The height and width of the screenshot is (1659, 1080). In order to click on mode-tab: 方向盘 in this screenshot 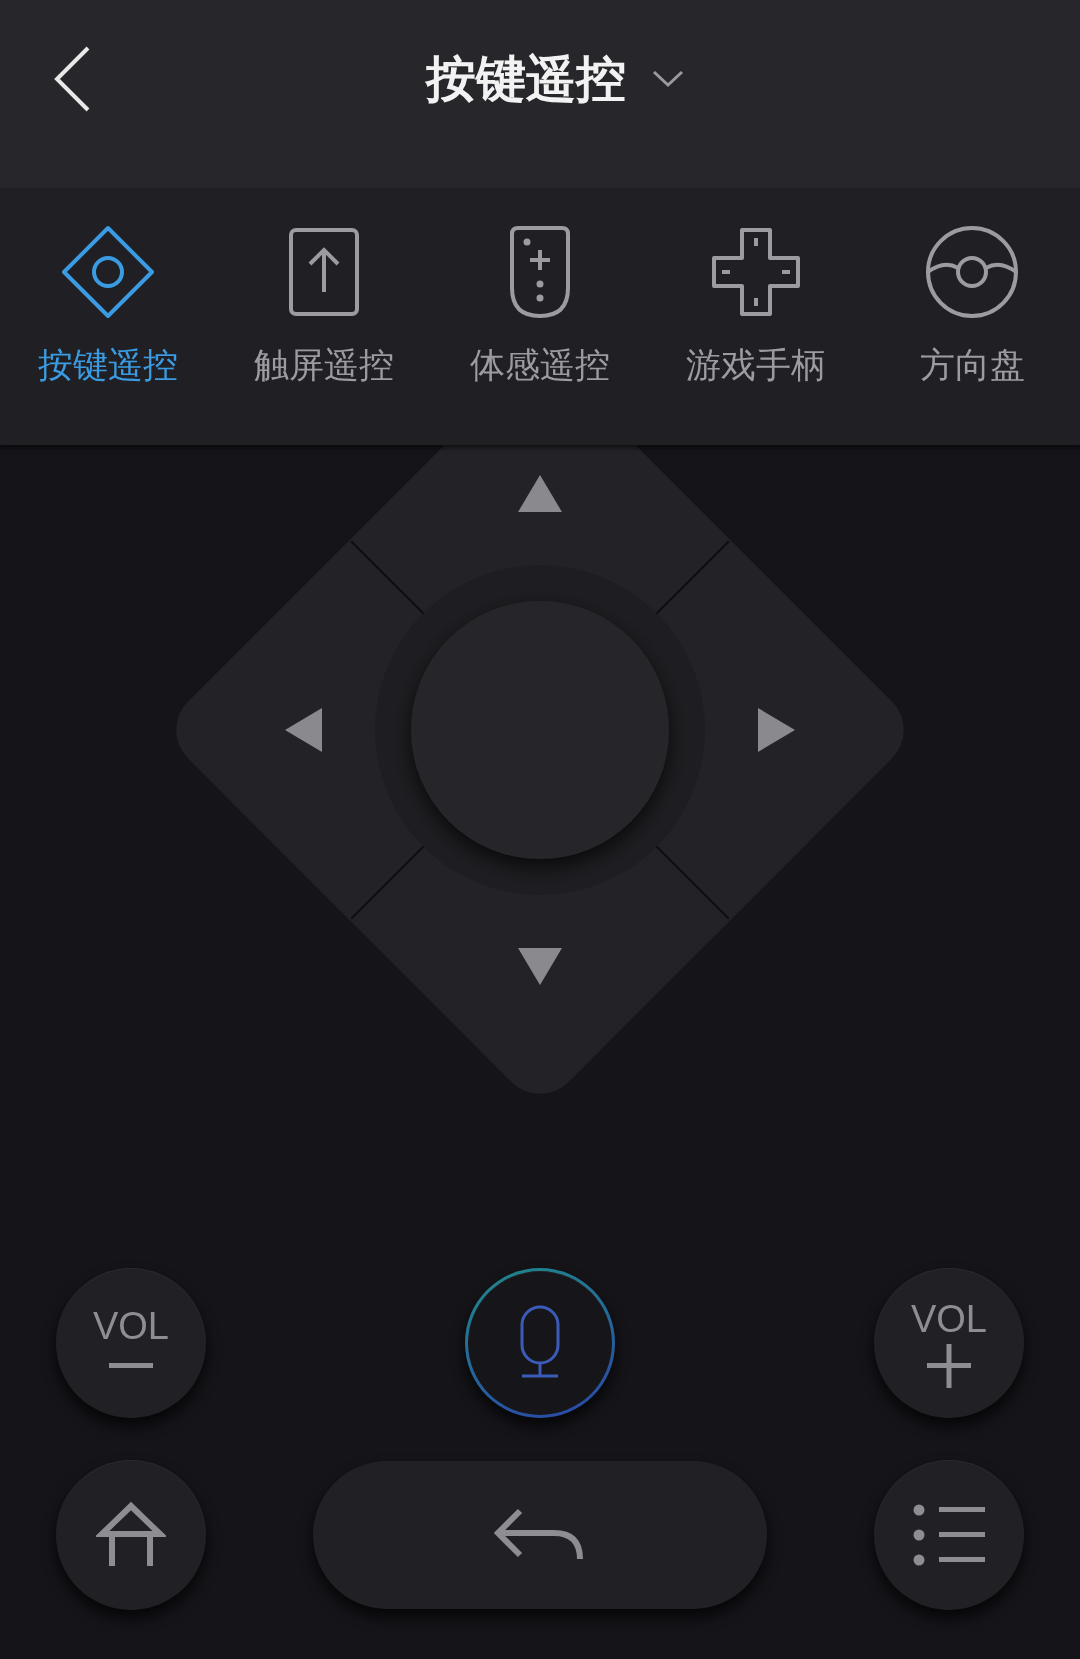, I will do `click(972, 316)`.